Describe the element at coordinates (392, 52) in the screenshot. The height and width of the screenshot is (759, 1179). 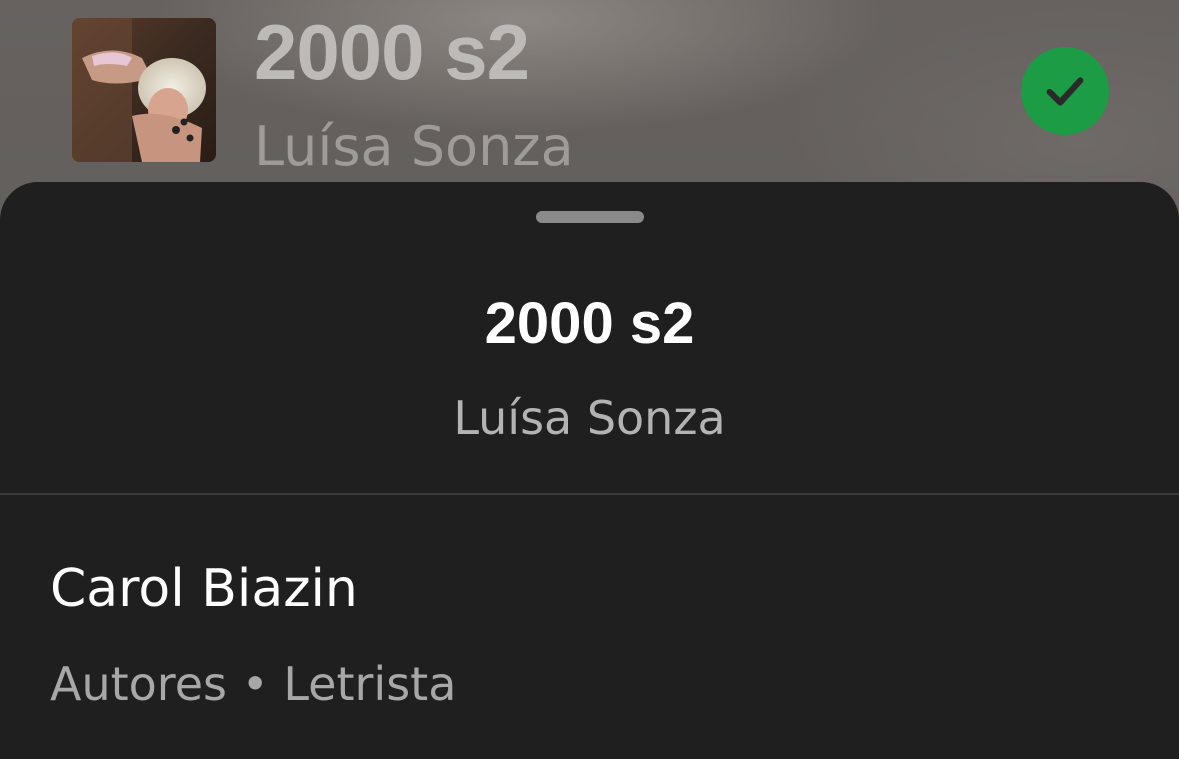
I see `now-playing-title: 2000 s2` at that location.